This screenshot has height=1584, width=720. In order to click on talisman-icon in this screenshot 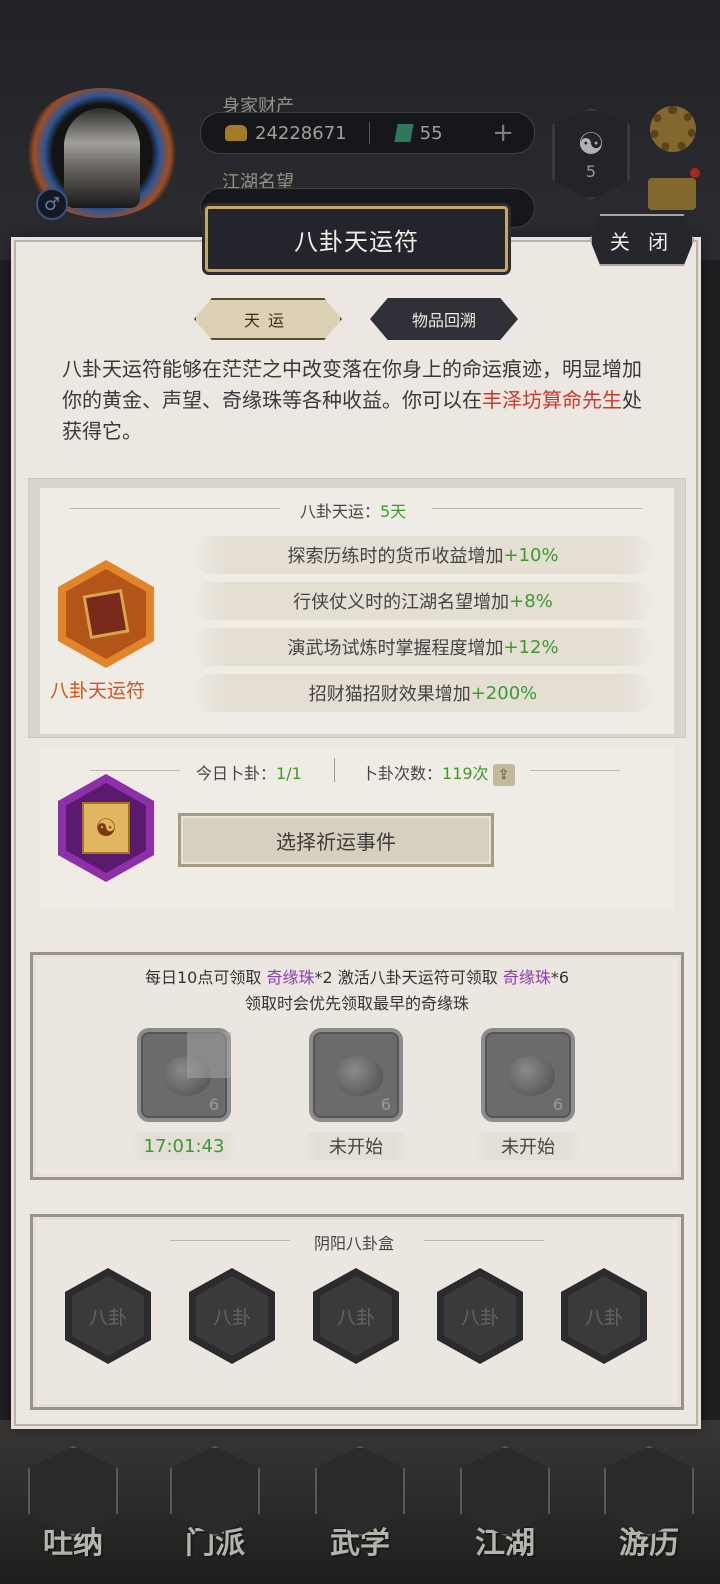, I will do `click(106, 614)`.